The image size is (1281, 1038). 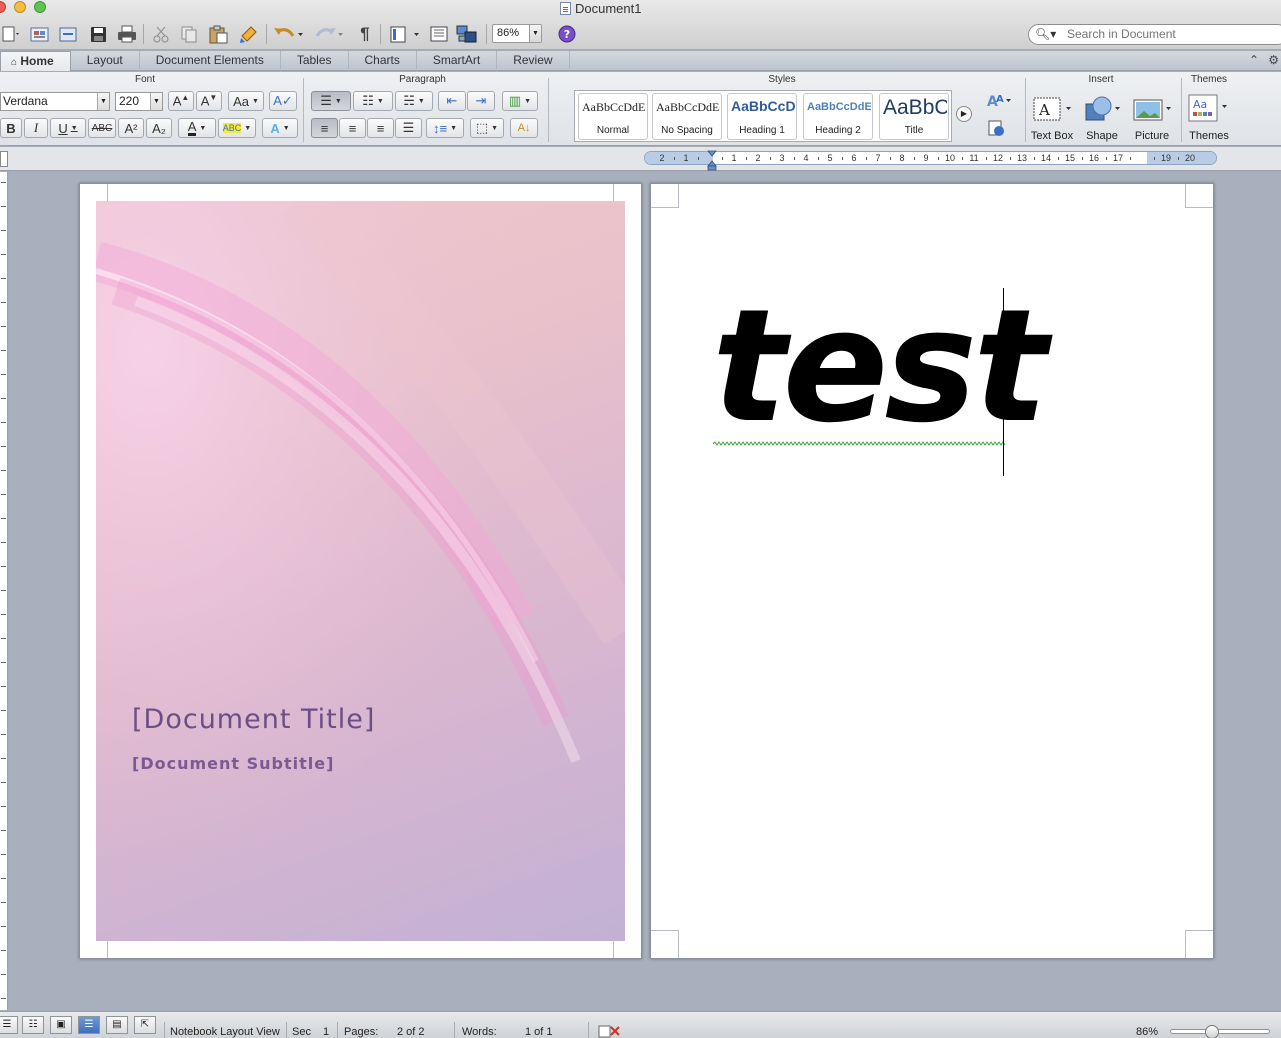 I want to click on multilevel-list-button: ☵ ▼, so click(x=414, y=101).